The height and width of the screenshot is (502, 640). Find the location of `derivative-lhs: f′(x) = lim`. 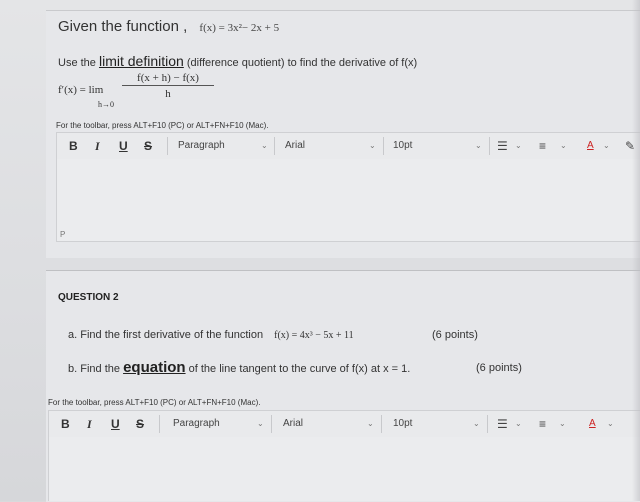

derivative-lhs: f′(x) = lim is located at coordinates (81, 90).